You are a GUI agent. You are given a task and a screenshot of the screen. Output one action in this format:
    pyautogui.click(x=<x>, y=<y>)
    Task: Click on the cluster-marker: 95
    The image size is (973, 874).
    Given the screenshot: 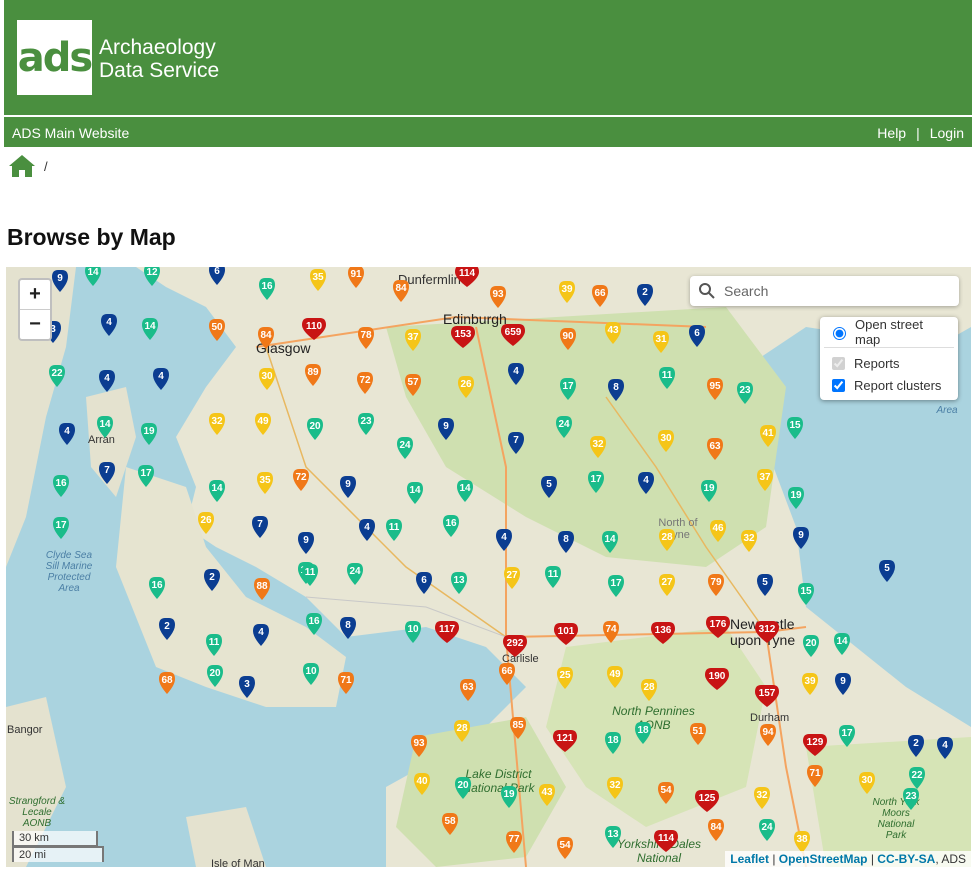 What is the action you would take?
    pyautogui.click(x=715, y=389)
    